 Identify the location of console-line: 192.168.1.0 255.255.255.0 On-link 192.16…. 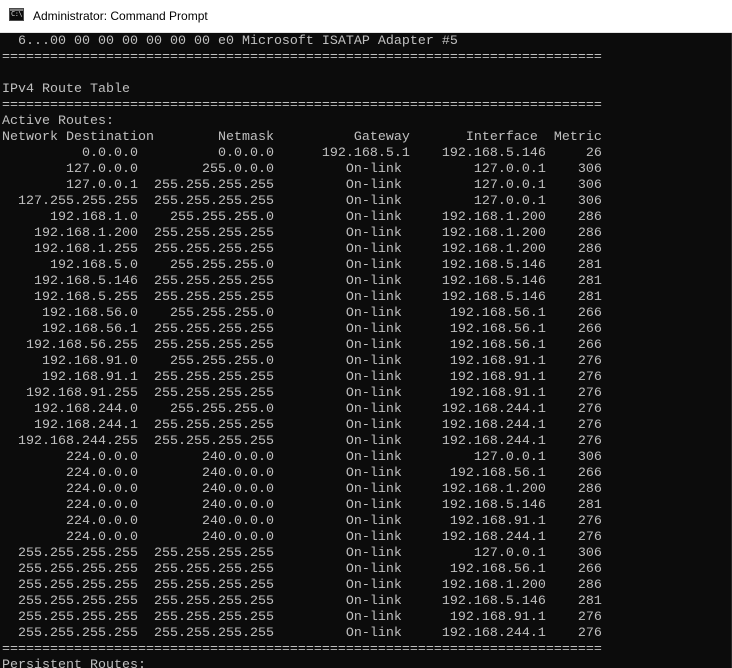
(302, 217).